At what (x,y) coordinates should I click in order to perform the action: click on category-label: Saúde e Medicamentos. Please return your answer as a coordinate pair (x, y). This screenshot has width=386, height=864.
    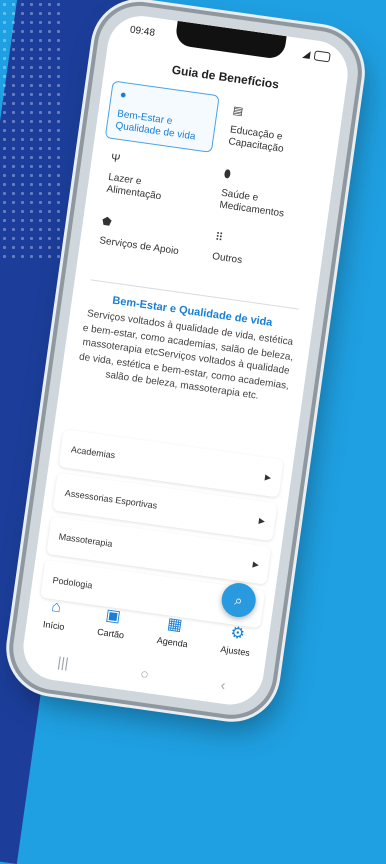
    Looking at the image, I should click on (251, 203).